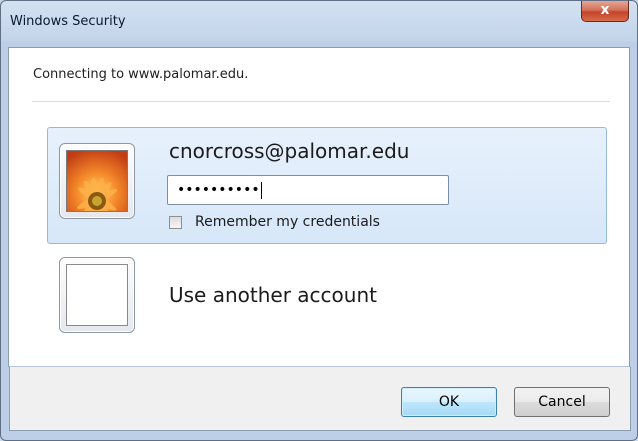 This screenshot has height=441, width=638. What do you see at coordinates (273, 295) in the screenshot?
I see `use-another-account-label: Use another account` at bounding box center [273, 295].